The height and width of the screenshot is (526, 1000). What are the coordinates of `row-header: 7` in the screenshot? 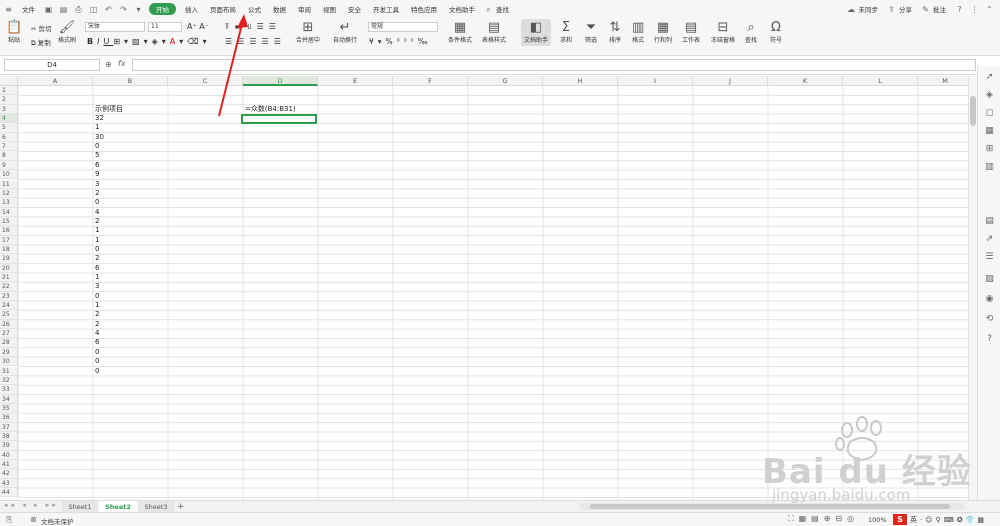 It's located at (9, 147).